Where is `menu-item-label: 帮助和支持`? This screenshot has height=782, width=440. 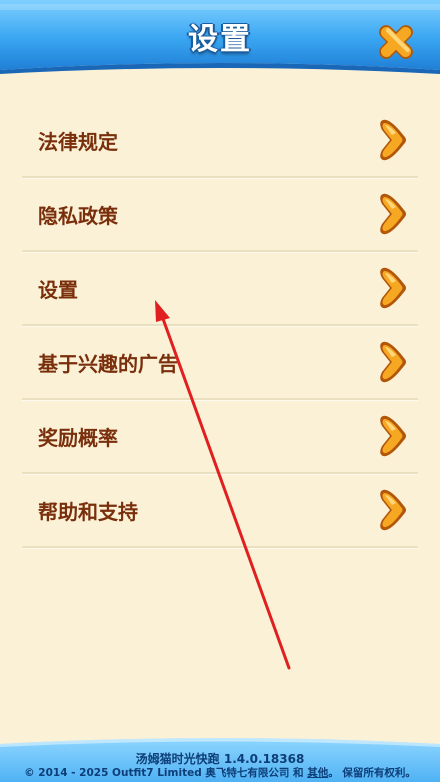
menu-item-label: 帮助和支持 is located at coordinates (88, 512).